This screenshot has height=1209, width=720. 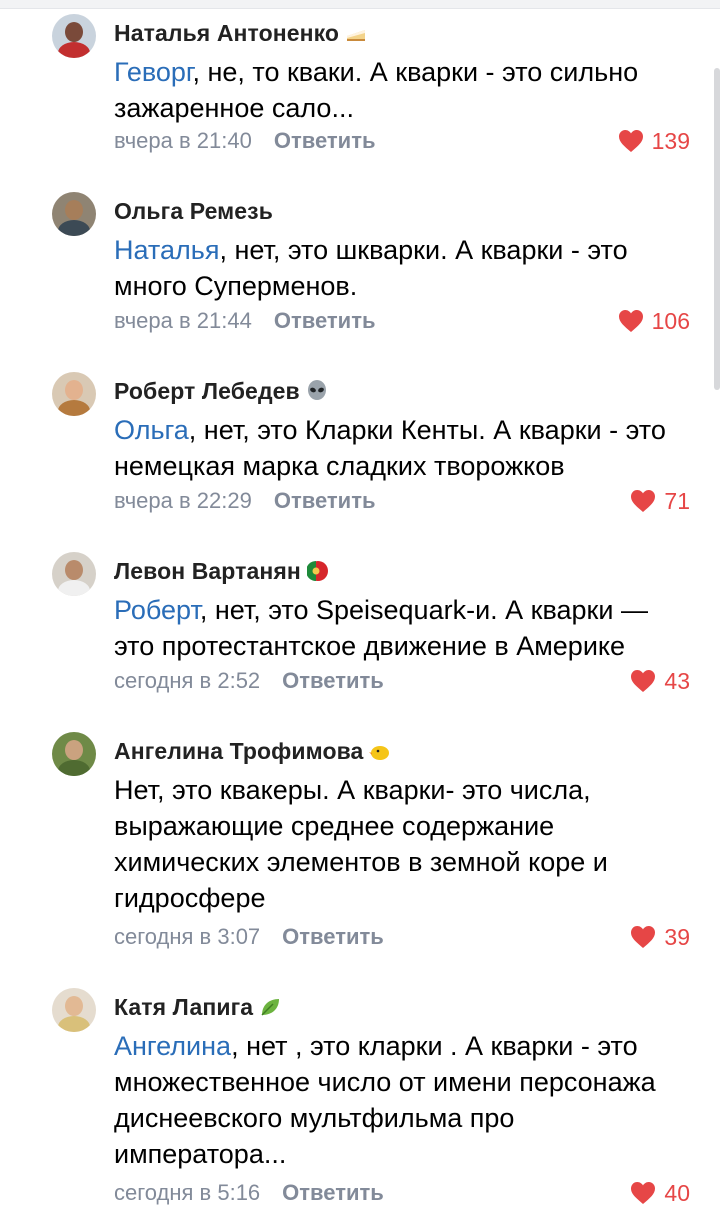 I want to click on reply-to-link: Роберт, so click(x=157, y=610).